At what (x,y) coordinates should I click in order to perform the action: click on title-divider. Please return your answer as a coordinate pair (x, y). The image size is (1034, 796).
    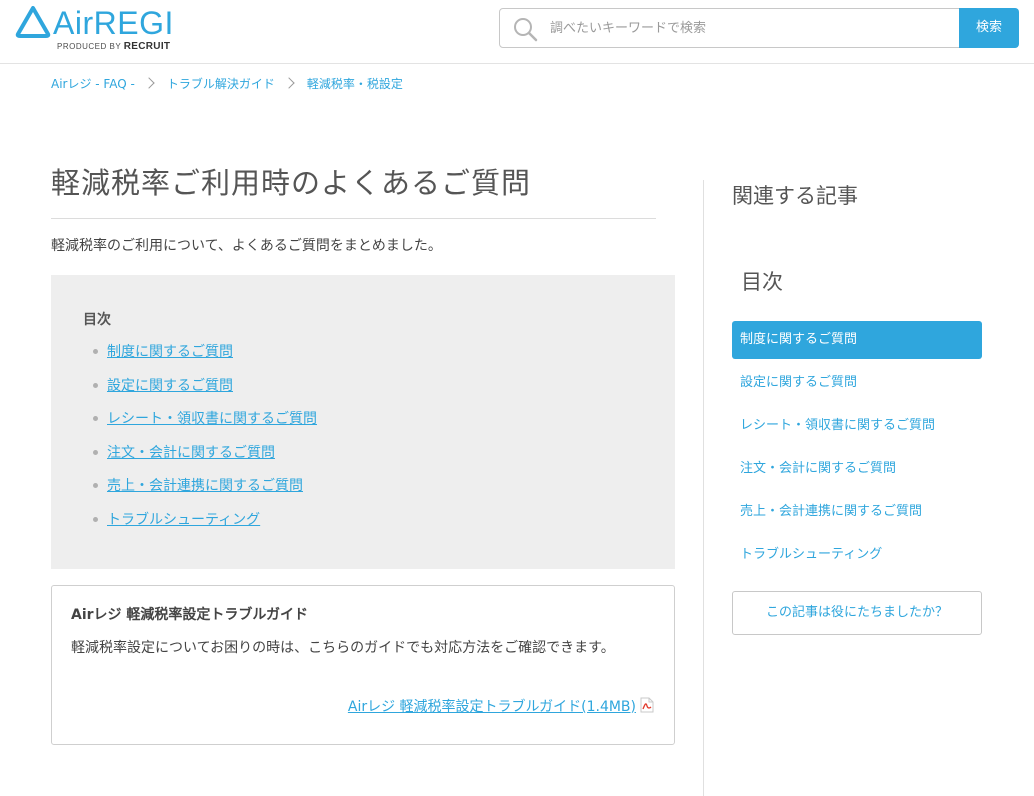
    Looking at the image, I should click on (353, 218).